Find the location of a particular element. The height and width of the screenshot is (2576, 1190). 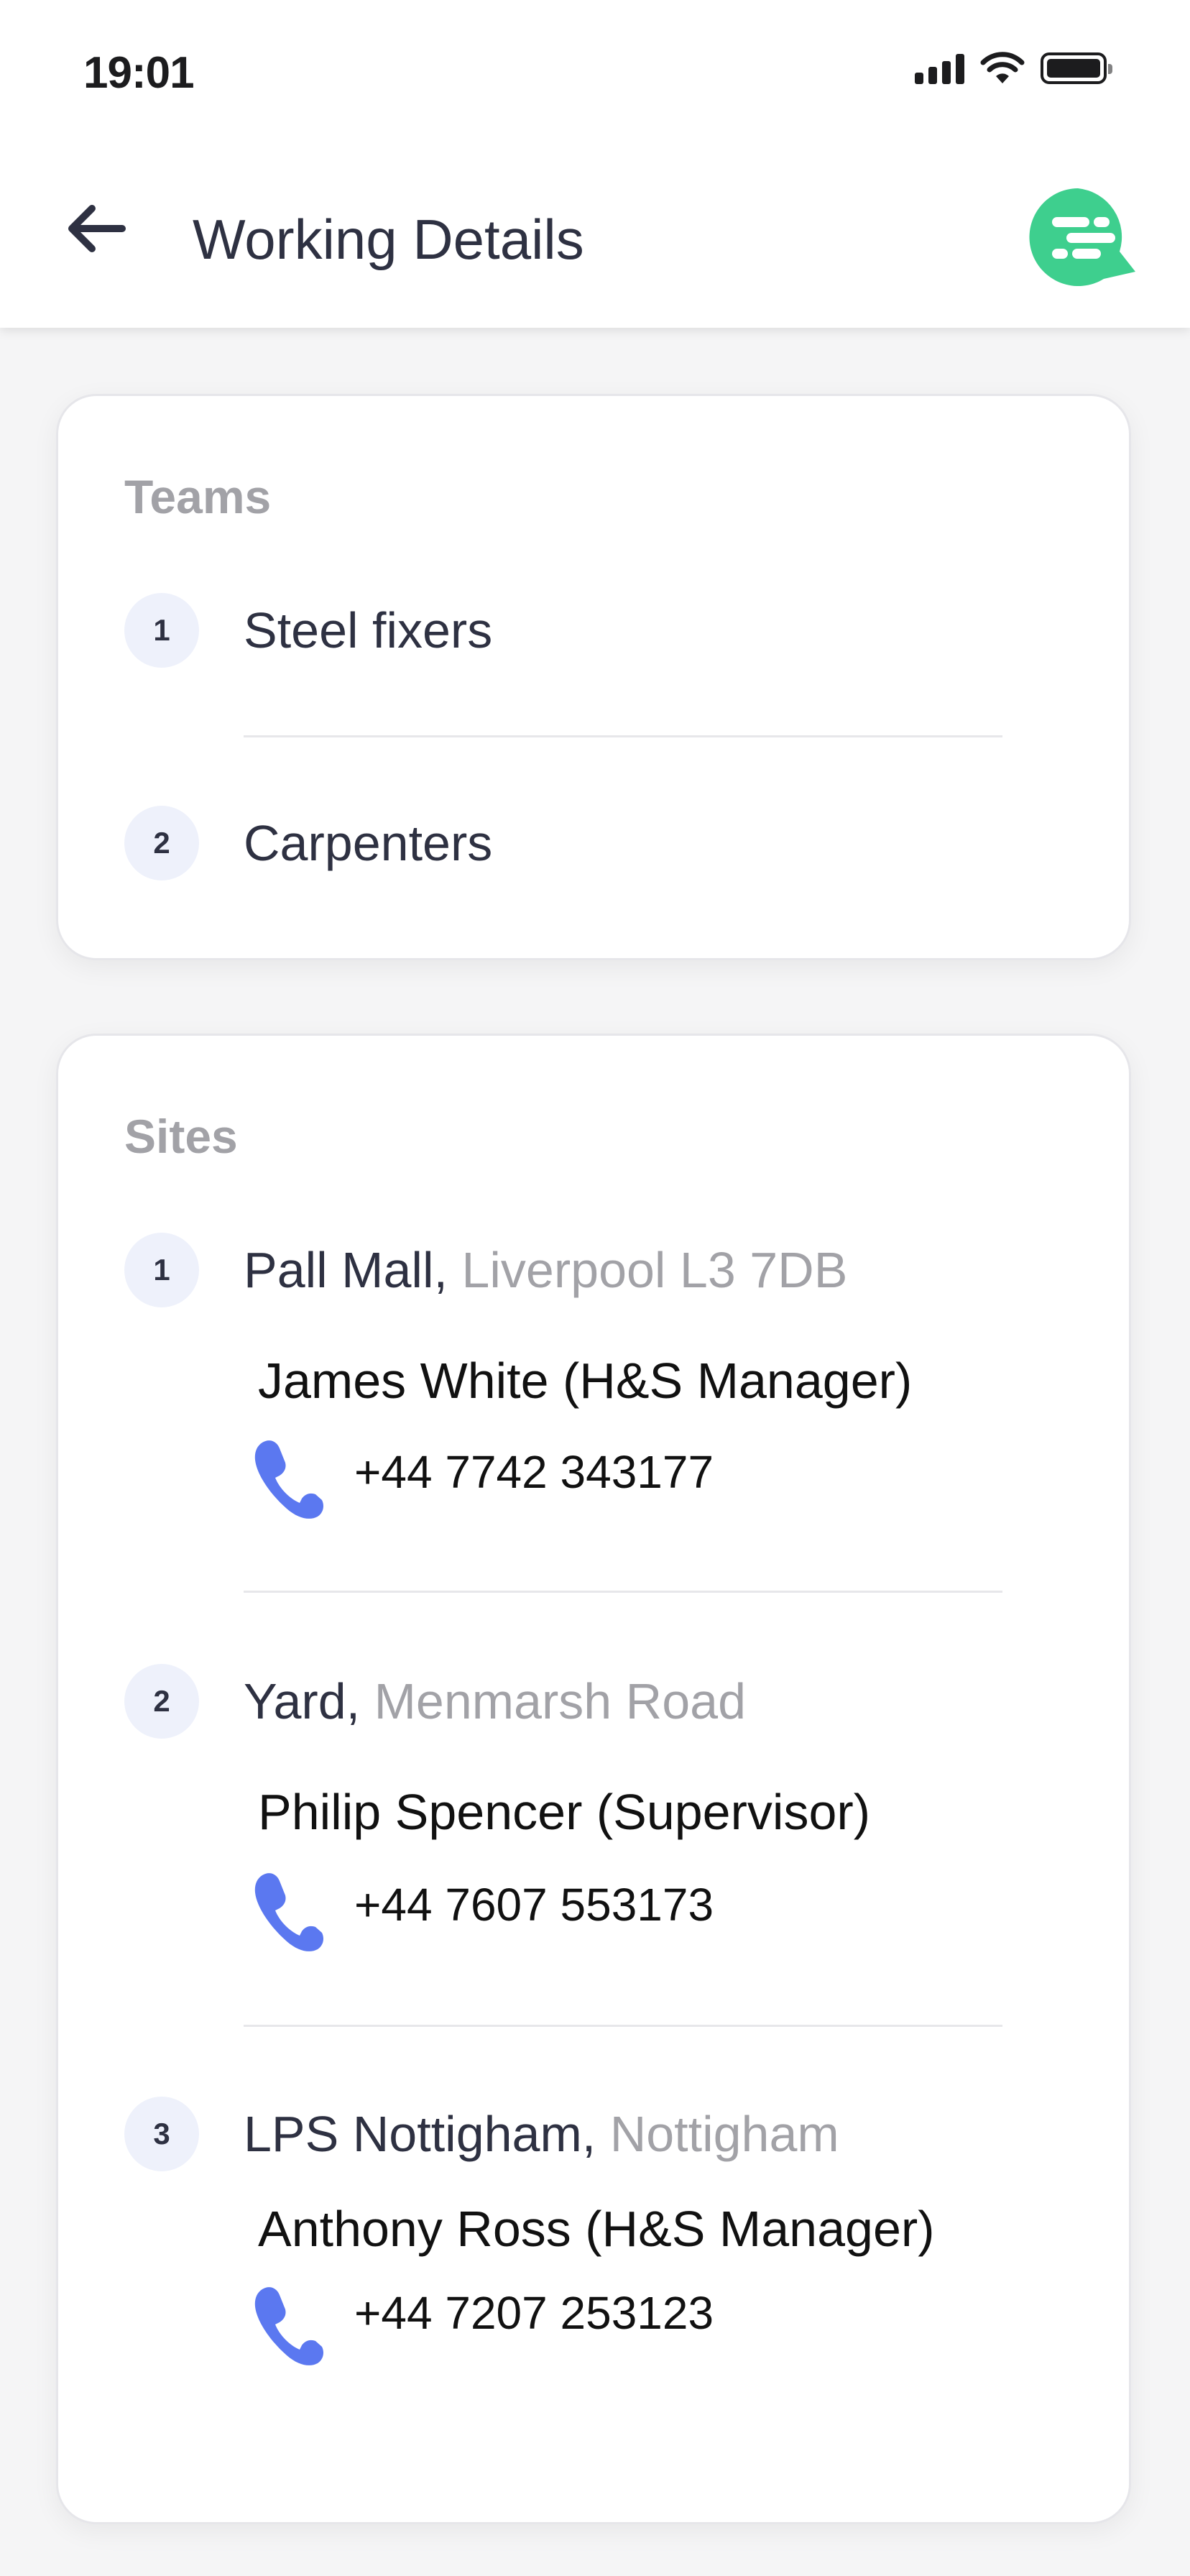

site-contact-name: James White (H&S Manager) is located at coordinates (585, 1381).